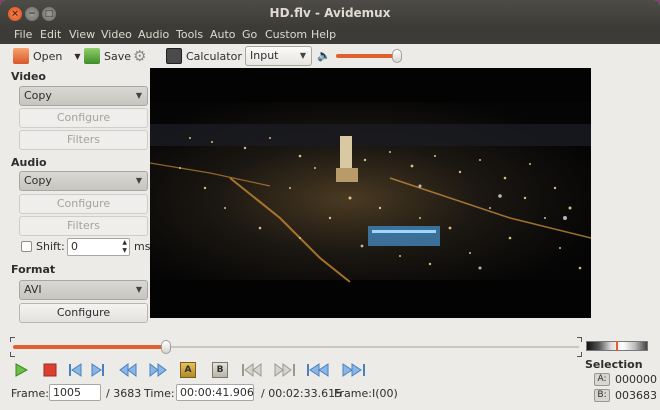 This screenshot has height=410, width=660. I want to click on set-marker-a-icon: A, so click(188, 370).